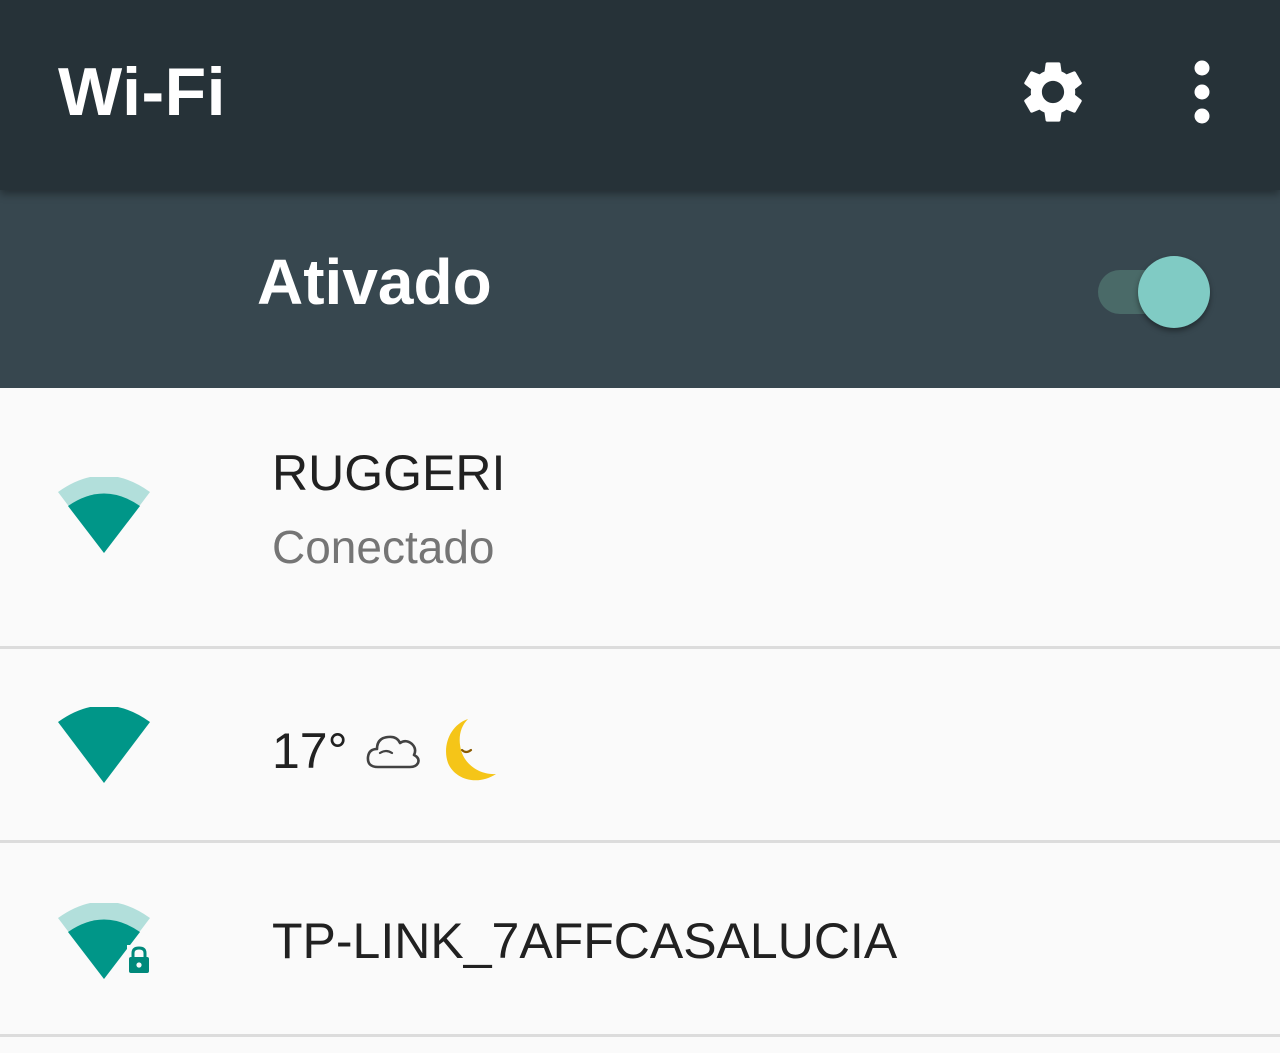 This screenshot has height=1053, width=1280. What do you see at coordinates (104, 515) in the screenshot?
I see `wifi-signal-3-of-4-icon` at bounding box center [104, 515].